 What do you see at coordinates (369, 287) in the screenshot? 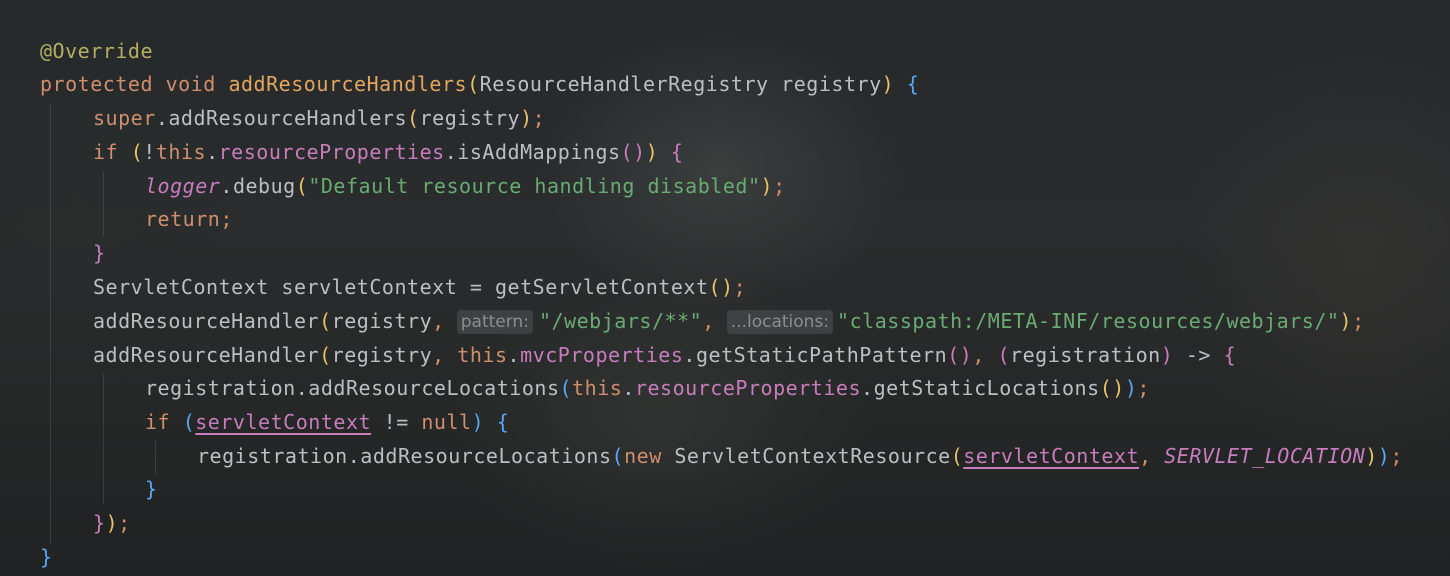
I see `servlet-context-variable: servletContext` at bounding box center [369, 287].